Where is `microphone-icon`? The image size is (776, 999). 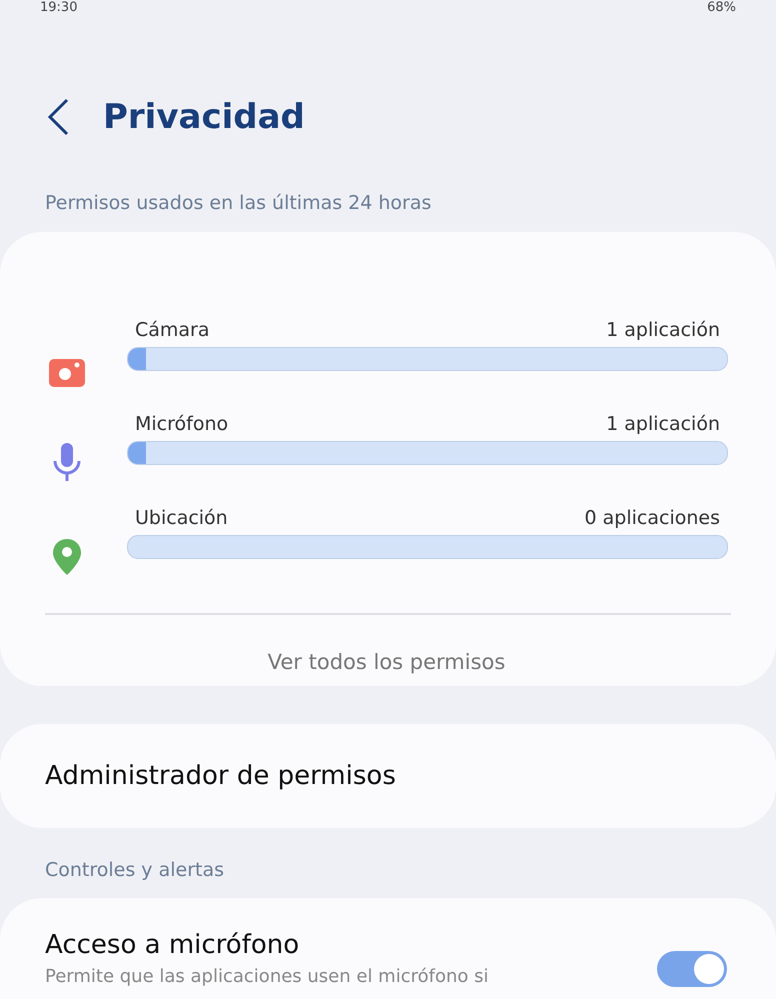 microphone-icon is located at coordinates (67, 462).